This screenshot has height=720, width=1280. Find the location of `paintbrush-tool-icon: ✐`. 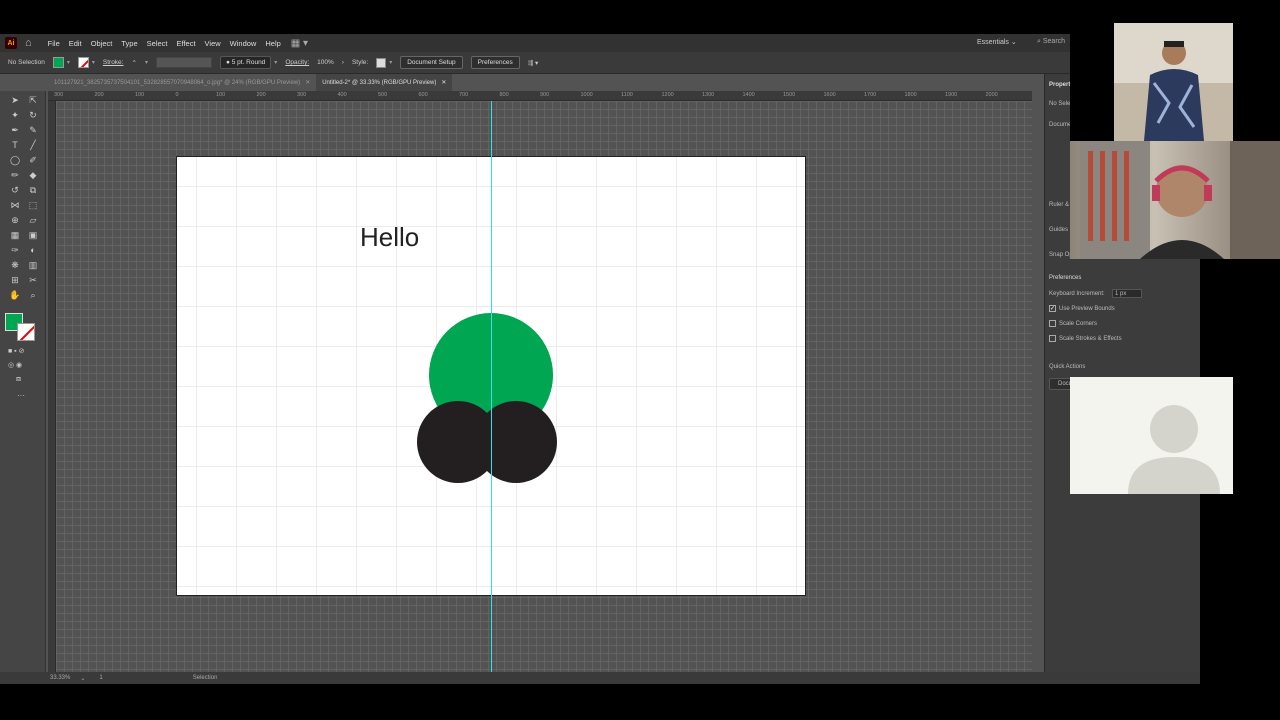

paintbrush-tool-icon: ✐ is located at coordinates (33, 162).